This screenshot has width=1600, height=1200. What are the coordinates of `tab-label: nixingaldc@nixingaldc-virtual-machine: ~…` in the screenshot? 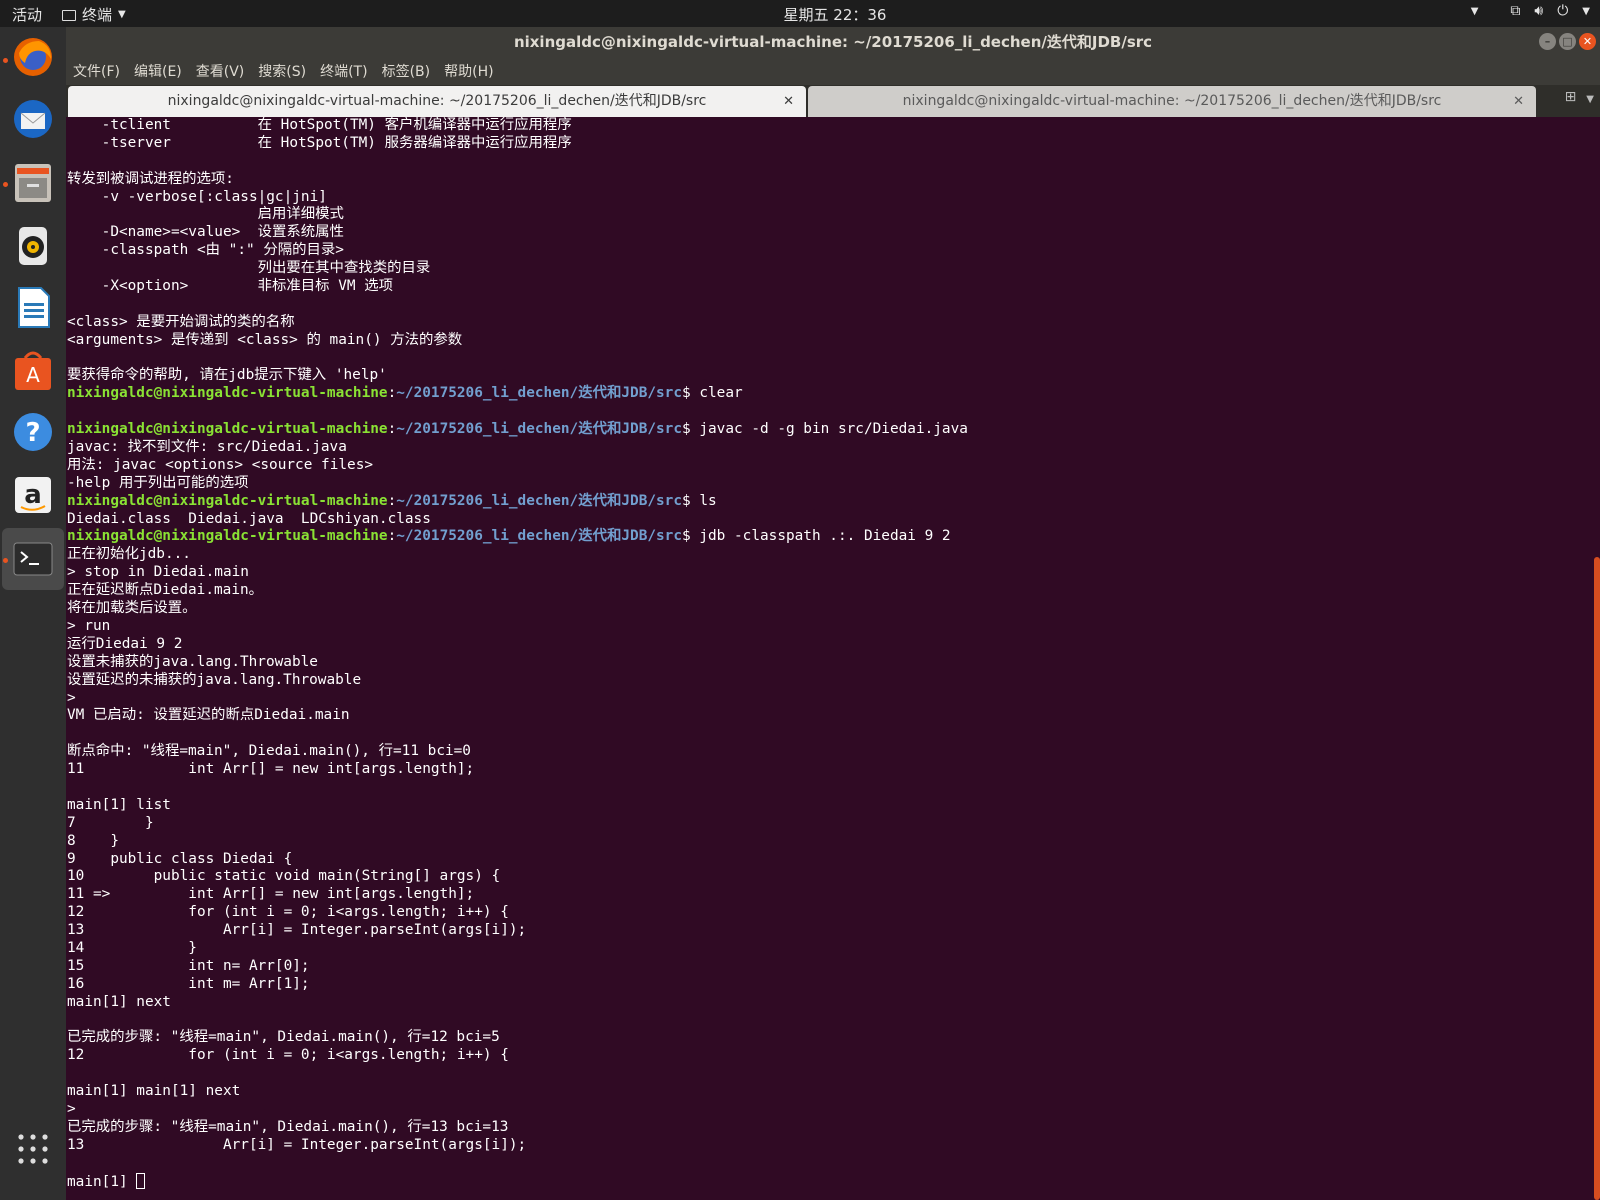 It's located at (437, 101).